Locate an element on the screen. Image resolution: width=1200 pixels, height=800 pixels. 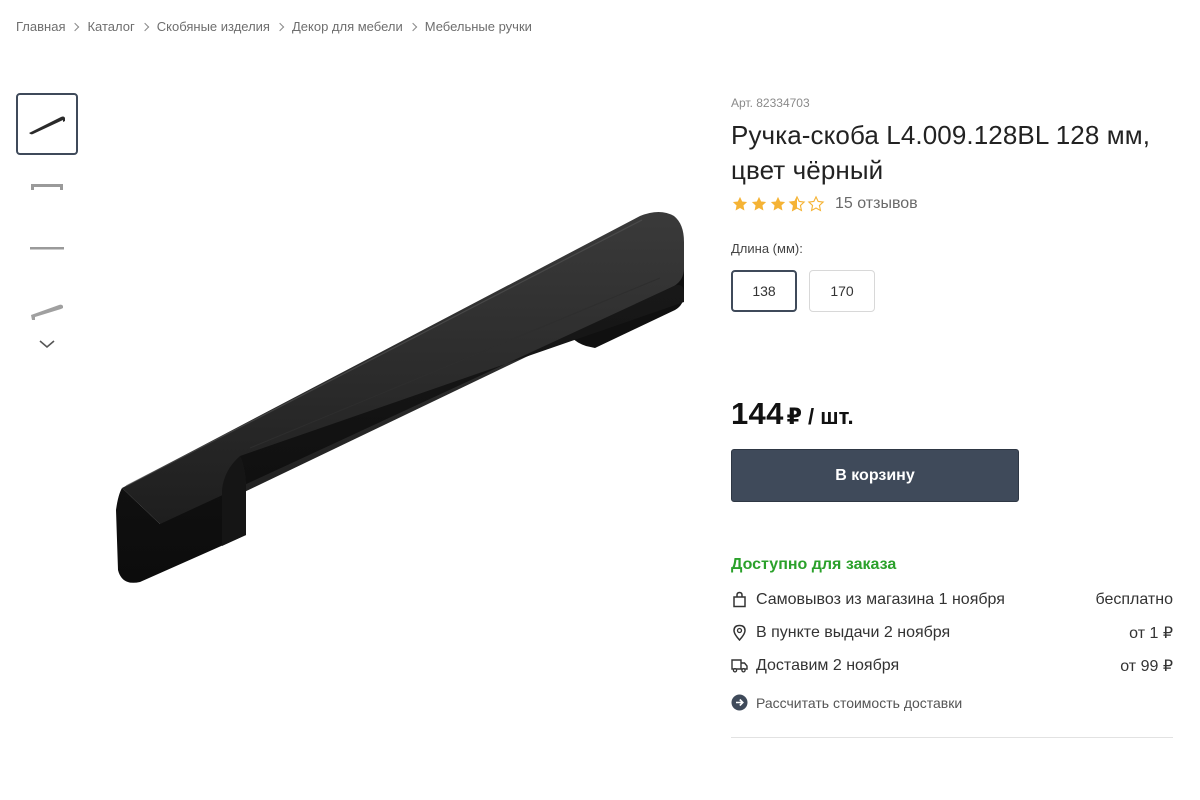
thumbnails-scroll-down-button is located at coordinates (47, 344).